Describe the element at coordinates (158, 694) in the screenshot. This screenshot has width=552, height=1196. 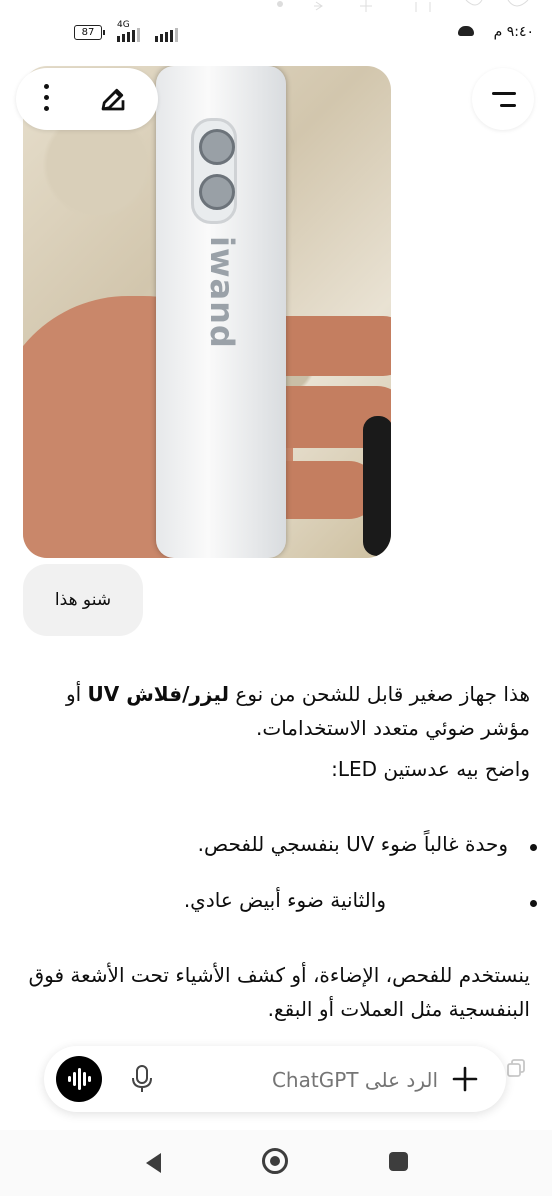
I see `assistant-bold-text: ليزر/فلاش UV` at that location.